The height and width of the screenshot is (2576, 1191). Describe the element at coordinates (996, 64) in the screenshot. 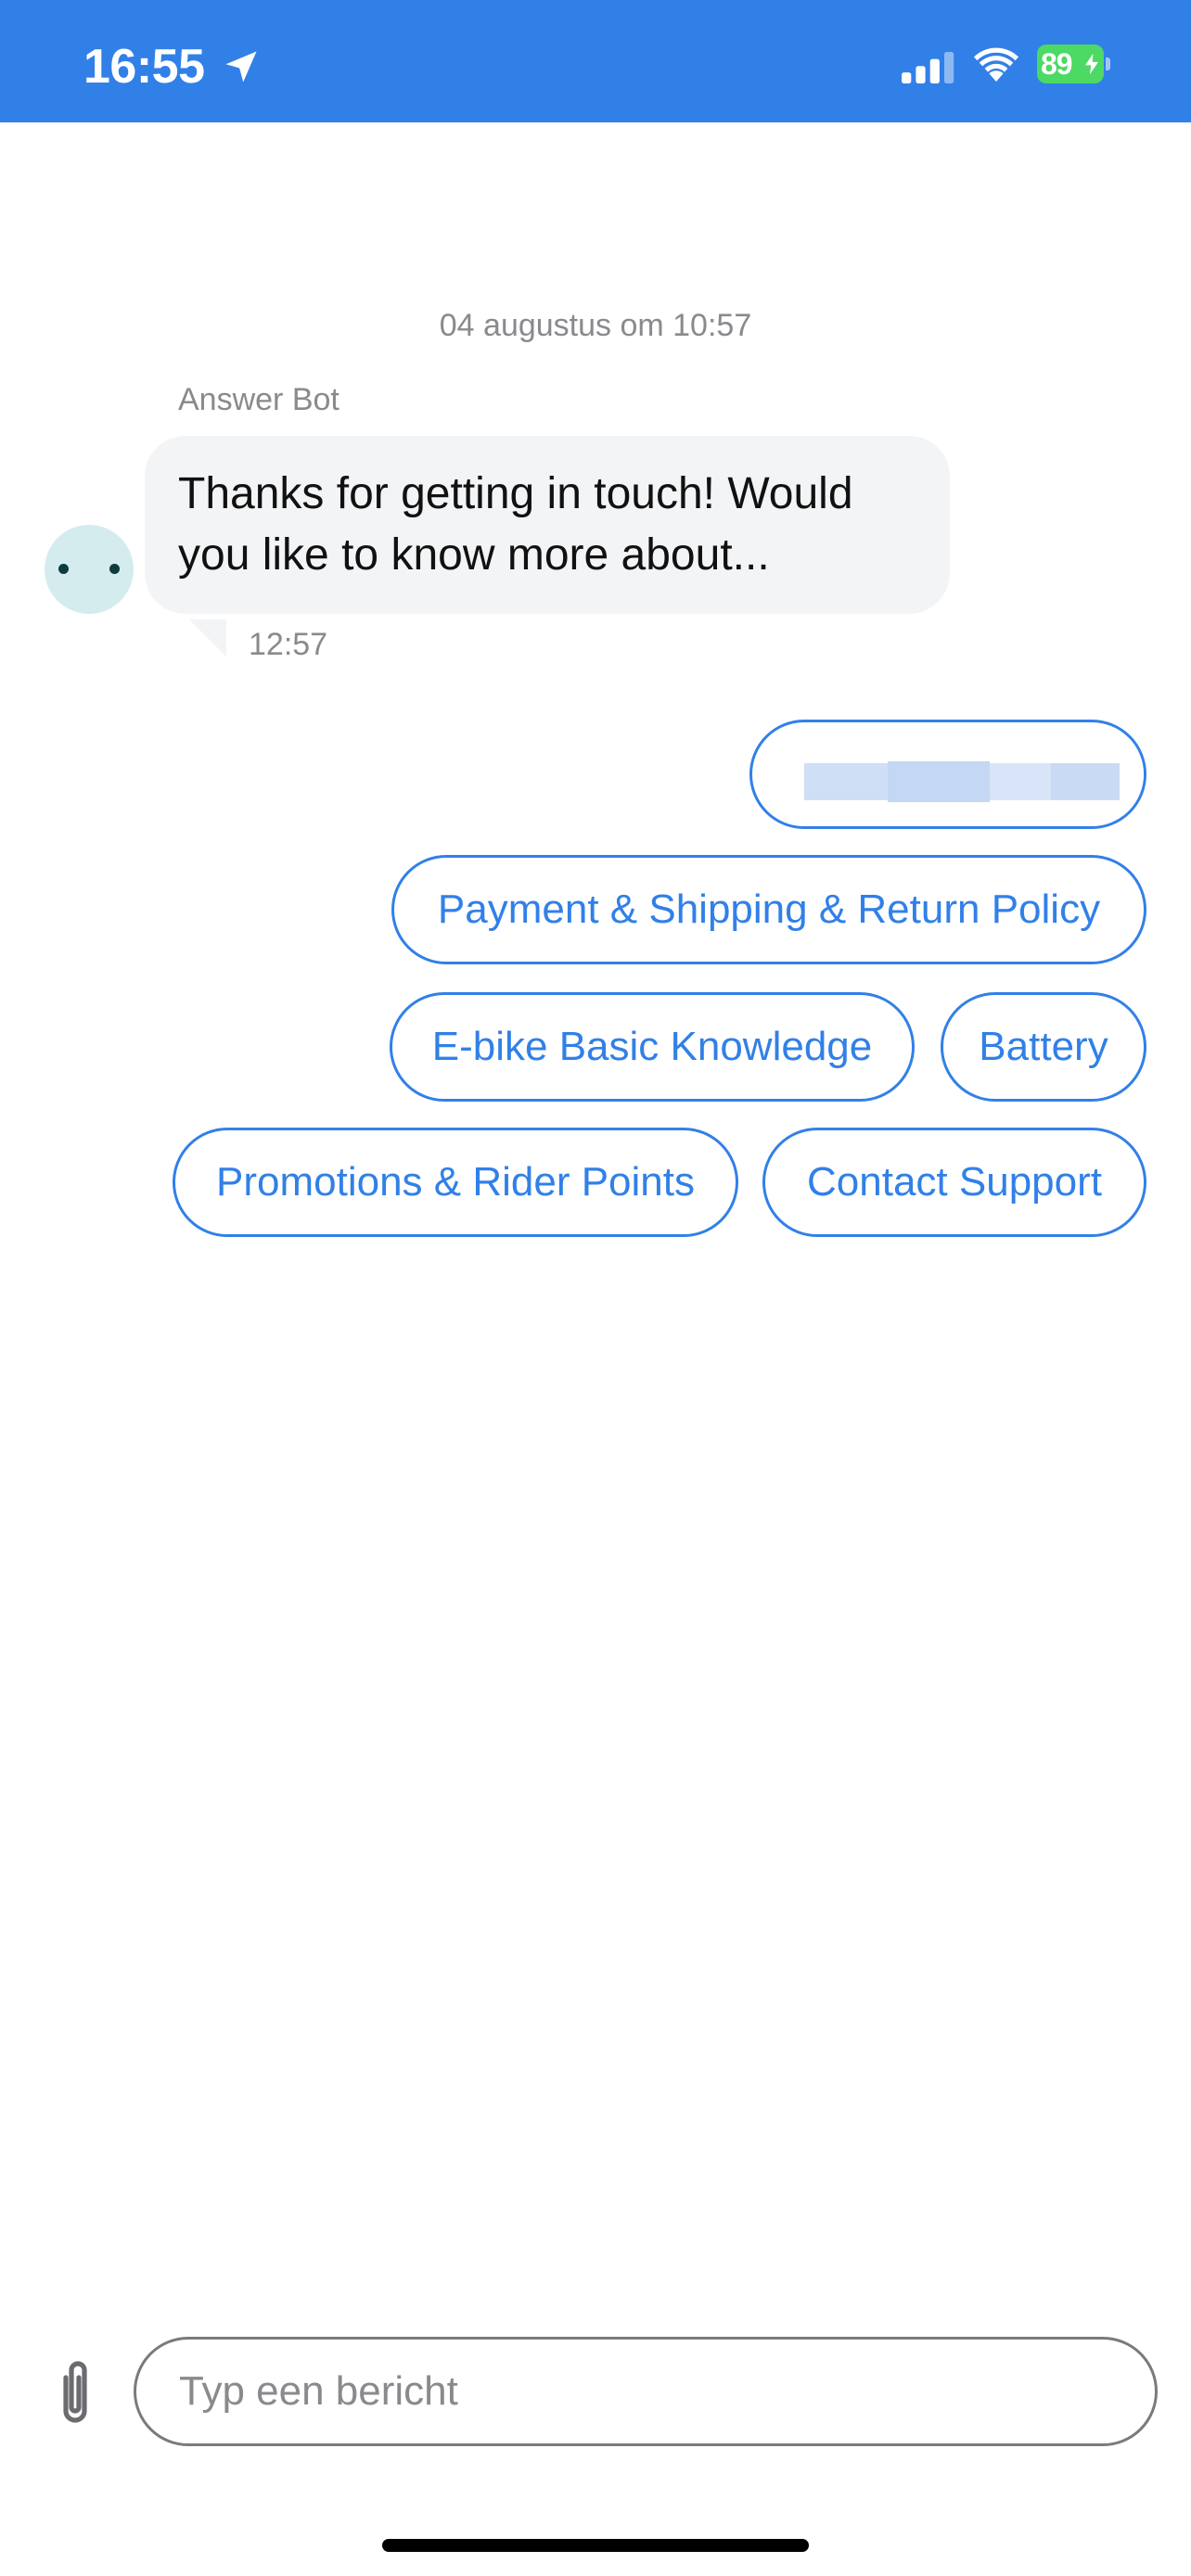

I see `wifi-icon` at that location.